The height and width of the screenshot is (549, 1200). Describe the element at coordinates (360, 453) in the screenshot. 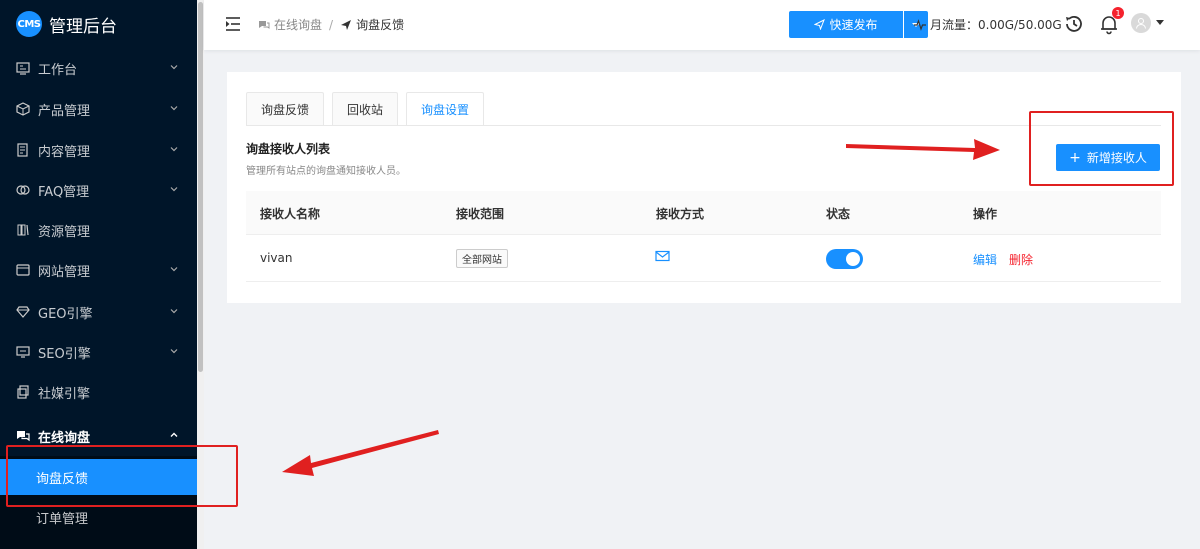

I see `annotation-arrow-left` at that location.